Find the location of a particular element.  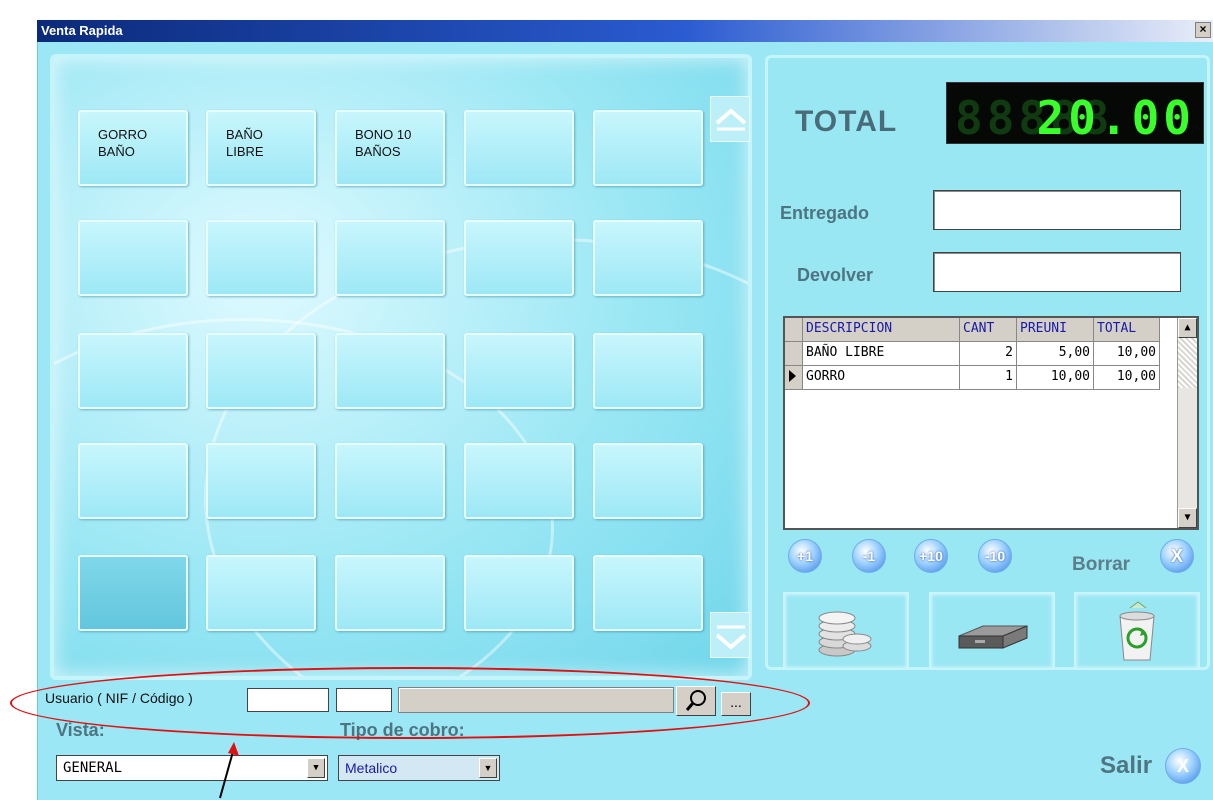

cash-drawer-icon is located at coordinates (993, 637).